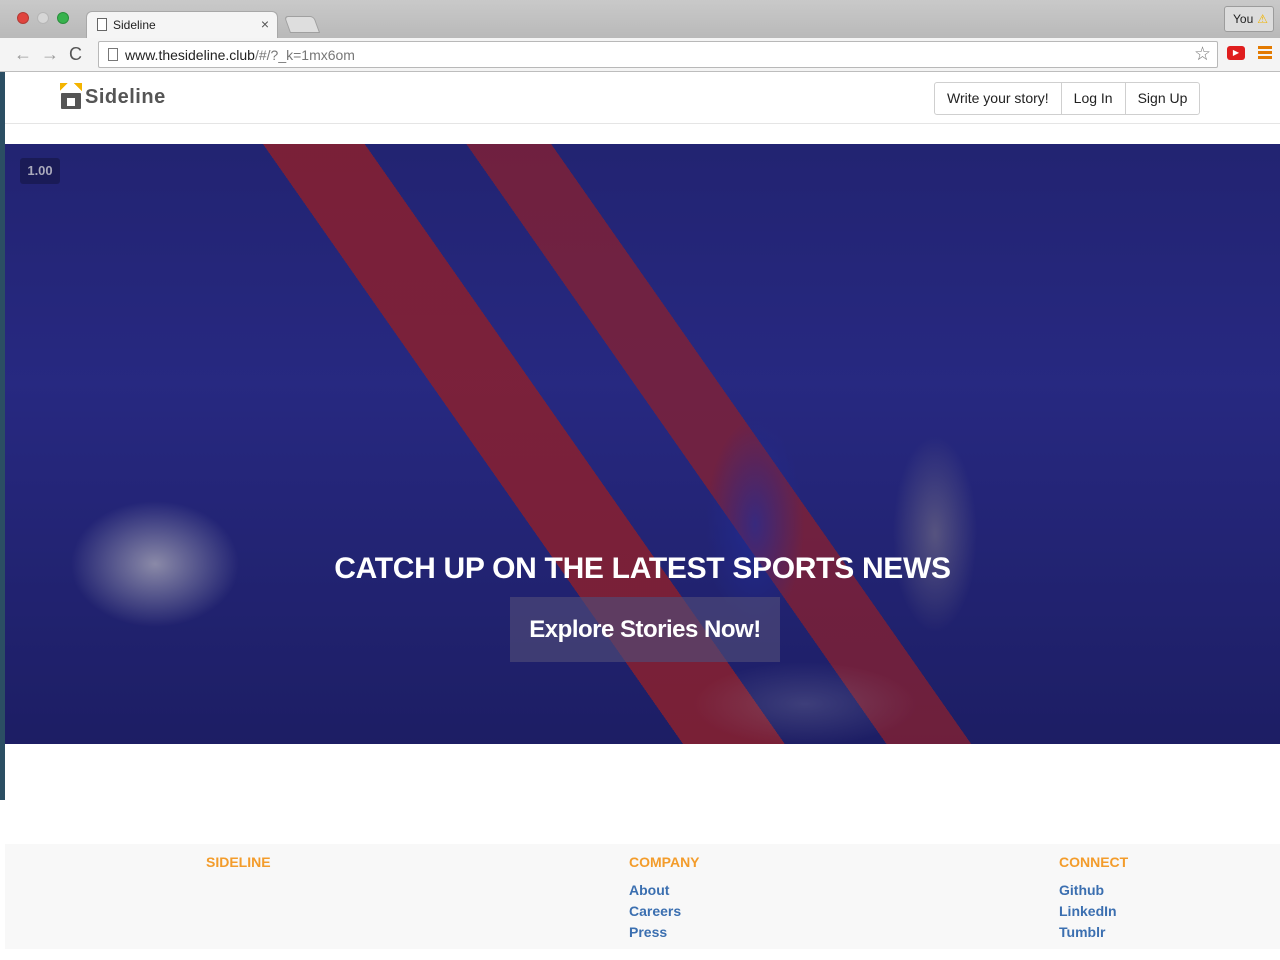 This screenshot has width=1280, height=960. I want to click on profile-button: You ⚠, so click(1249, 19).